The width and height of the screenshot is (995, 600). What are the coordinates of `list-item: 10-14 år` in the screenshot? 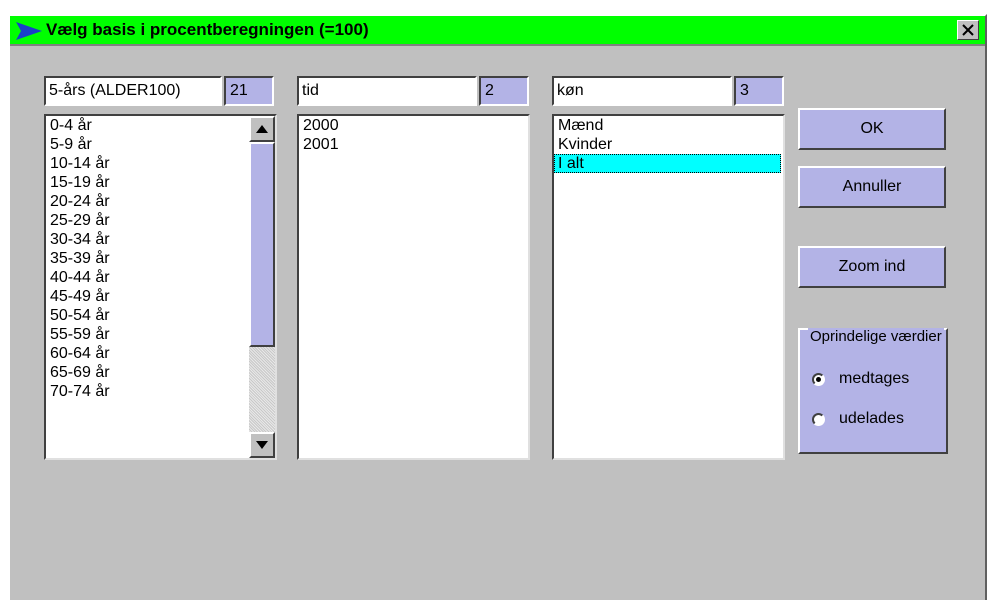 It's located at (160, 163).